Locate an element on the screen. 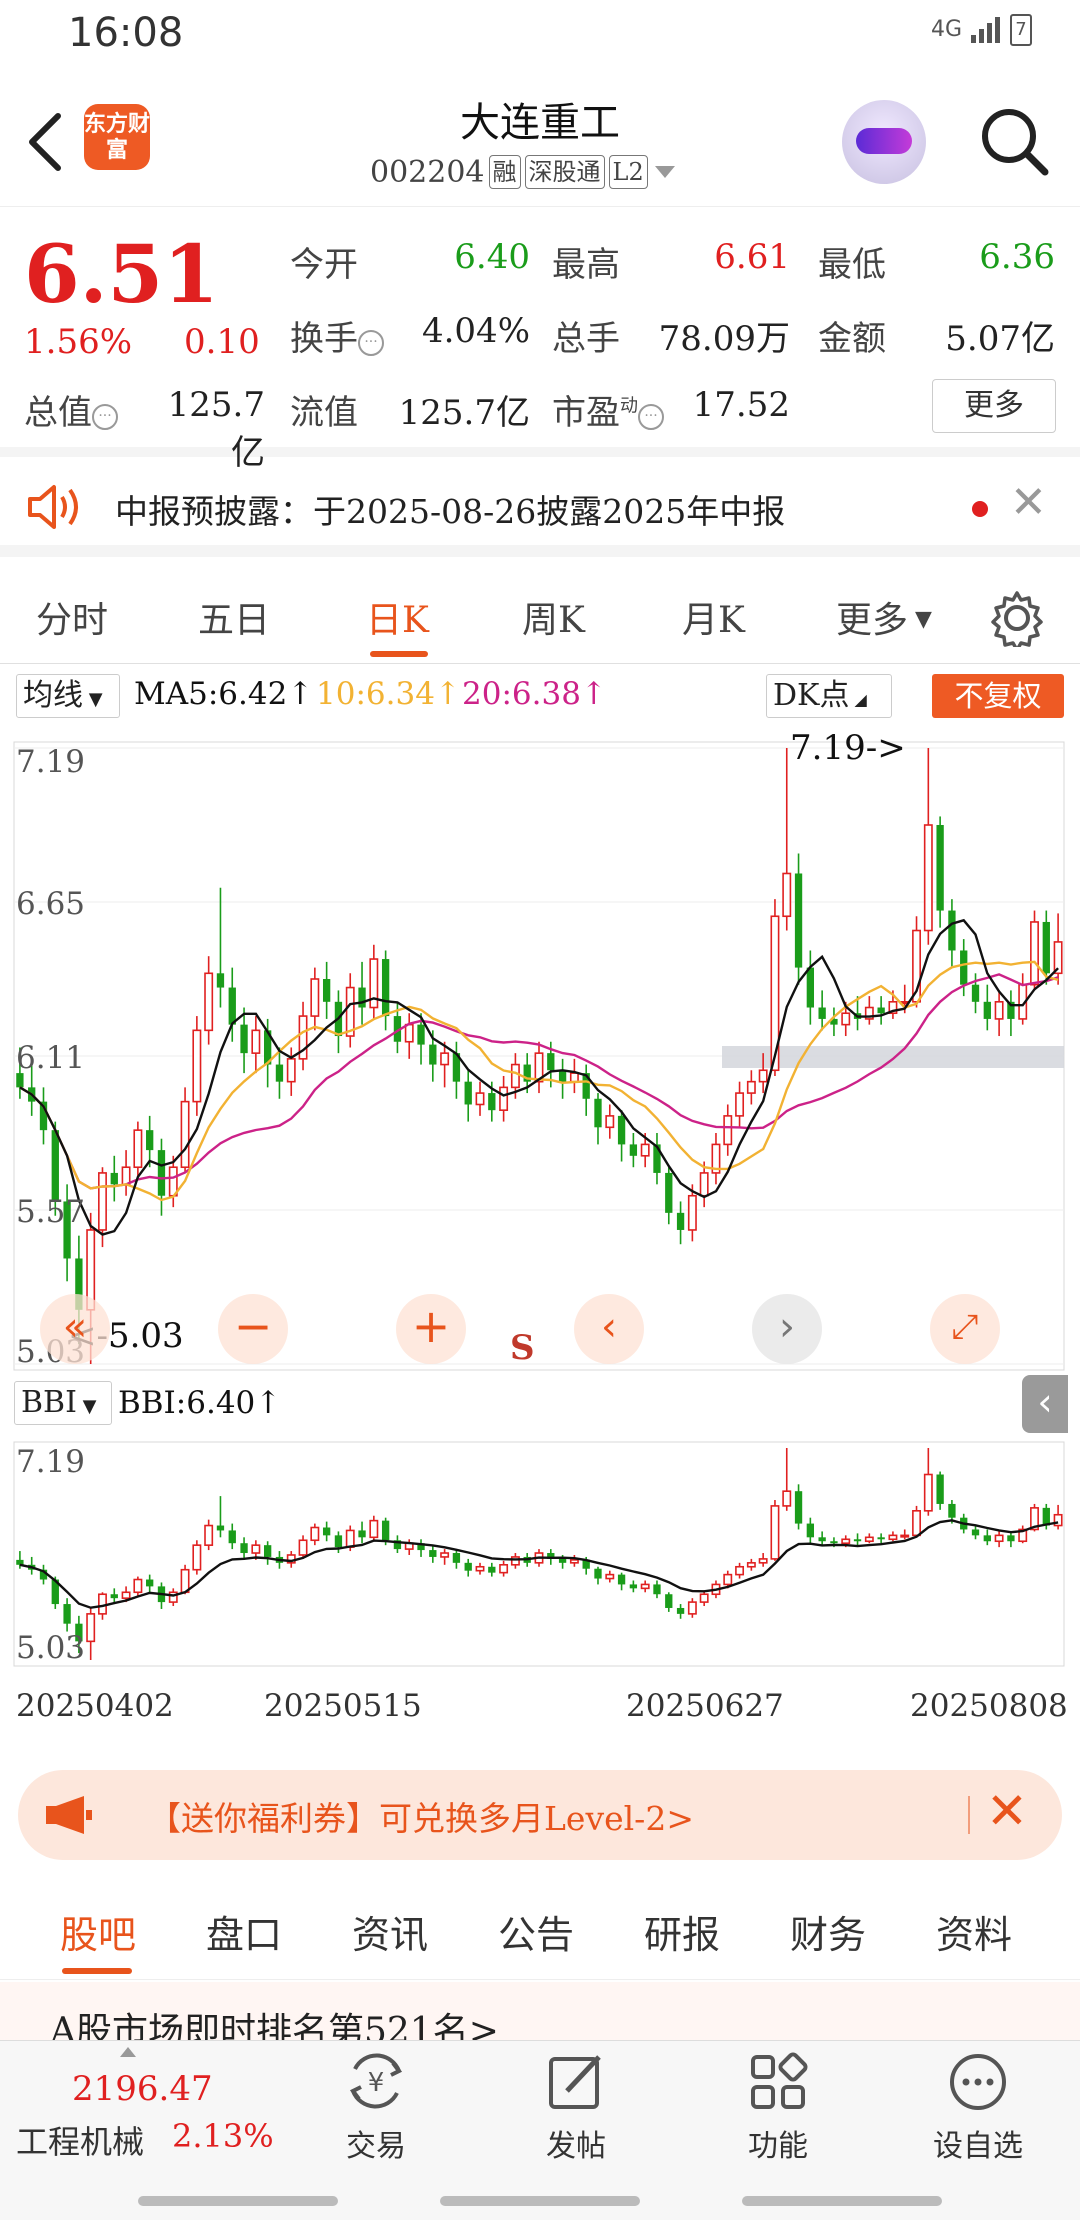 This screenshot has width=1080, height=2220. bbi-svg: 7.19 5.03 is located at coordinates (540, 1556).